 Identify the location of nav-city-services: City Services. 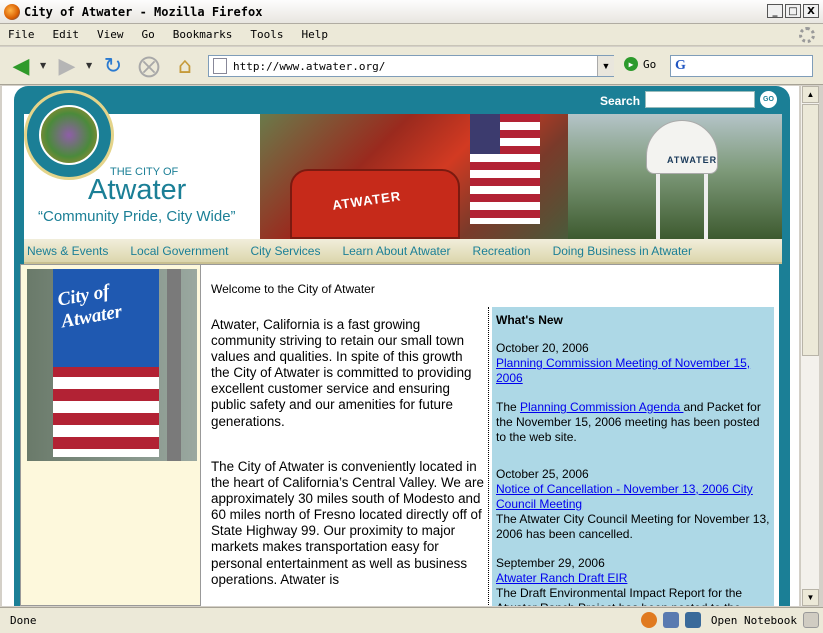
(285, 251).